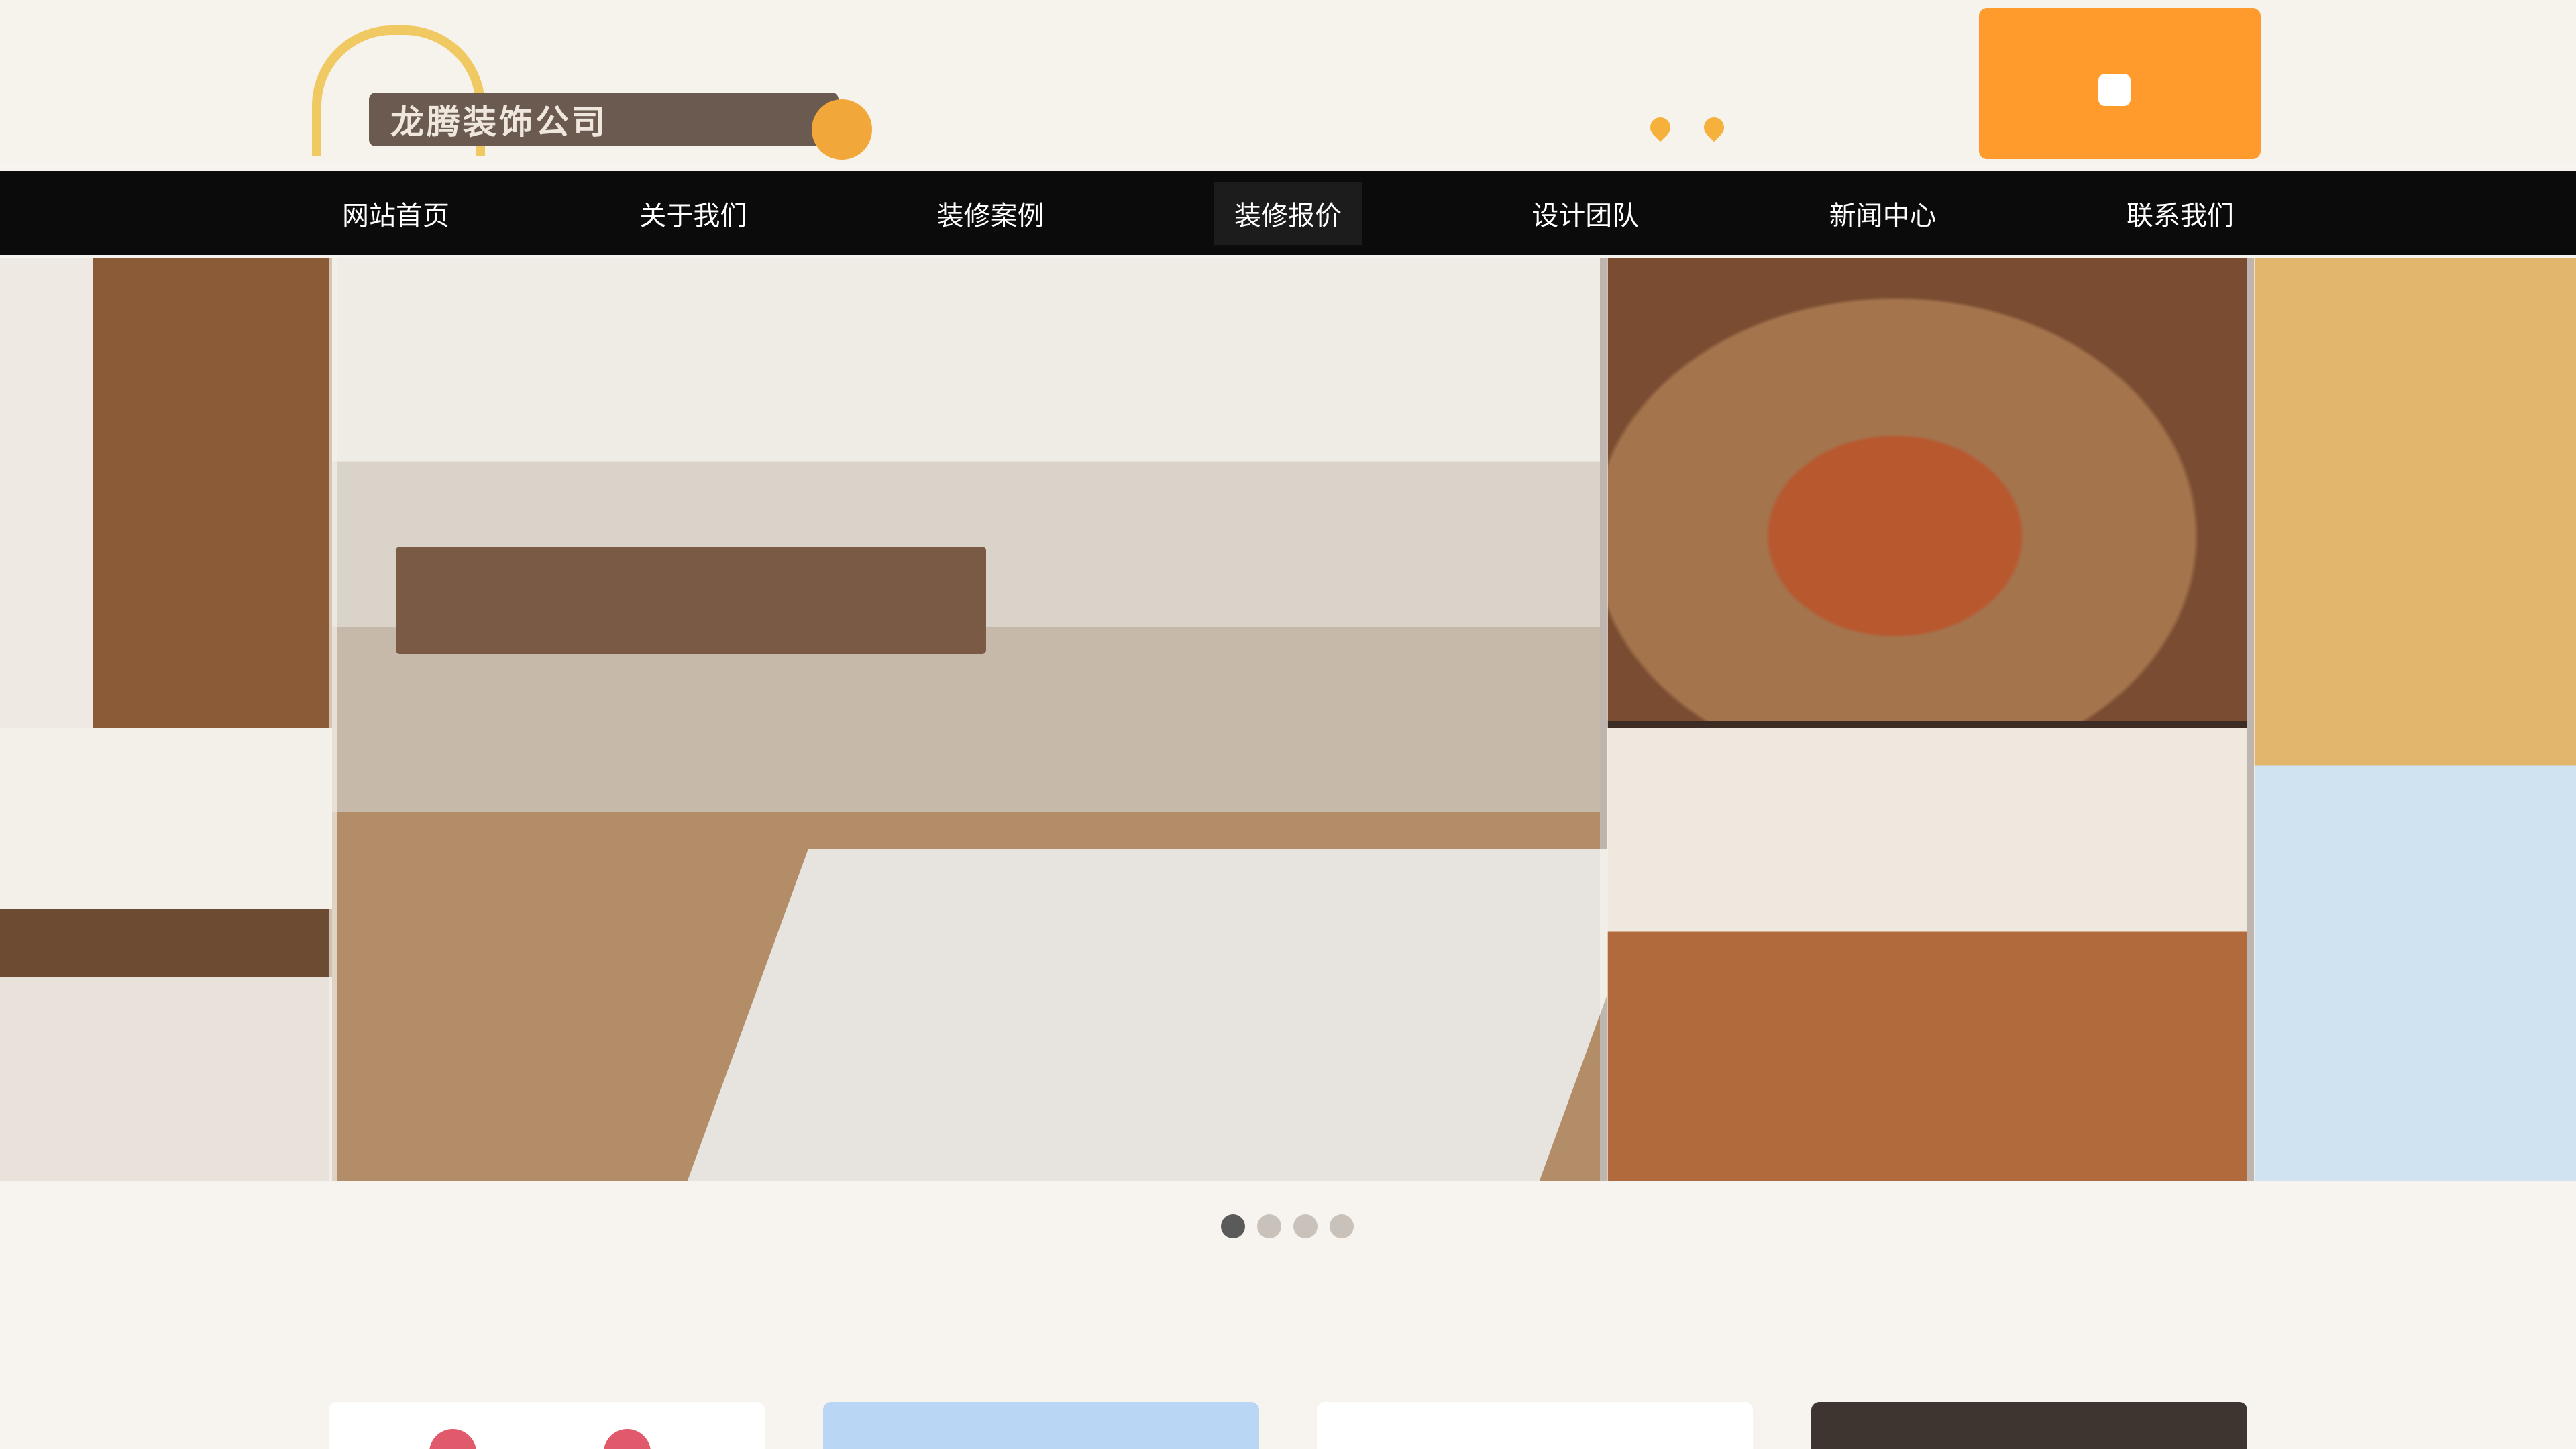 Image resolution: width=2576 pixels, height=1449 pixels. What do you see at coordinates (693, 213) in the screenshot?
I see `nav-item-about: 关于我们` at bounding box center [693, 213].